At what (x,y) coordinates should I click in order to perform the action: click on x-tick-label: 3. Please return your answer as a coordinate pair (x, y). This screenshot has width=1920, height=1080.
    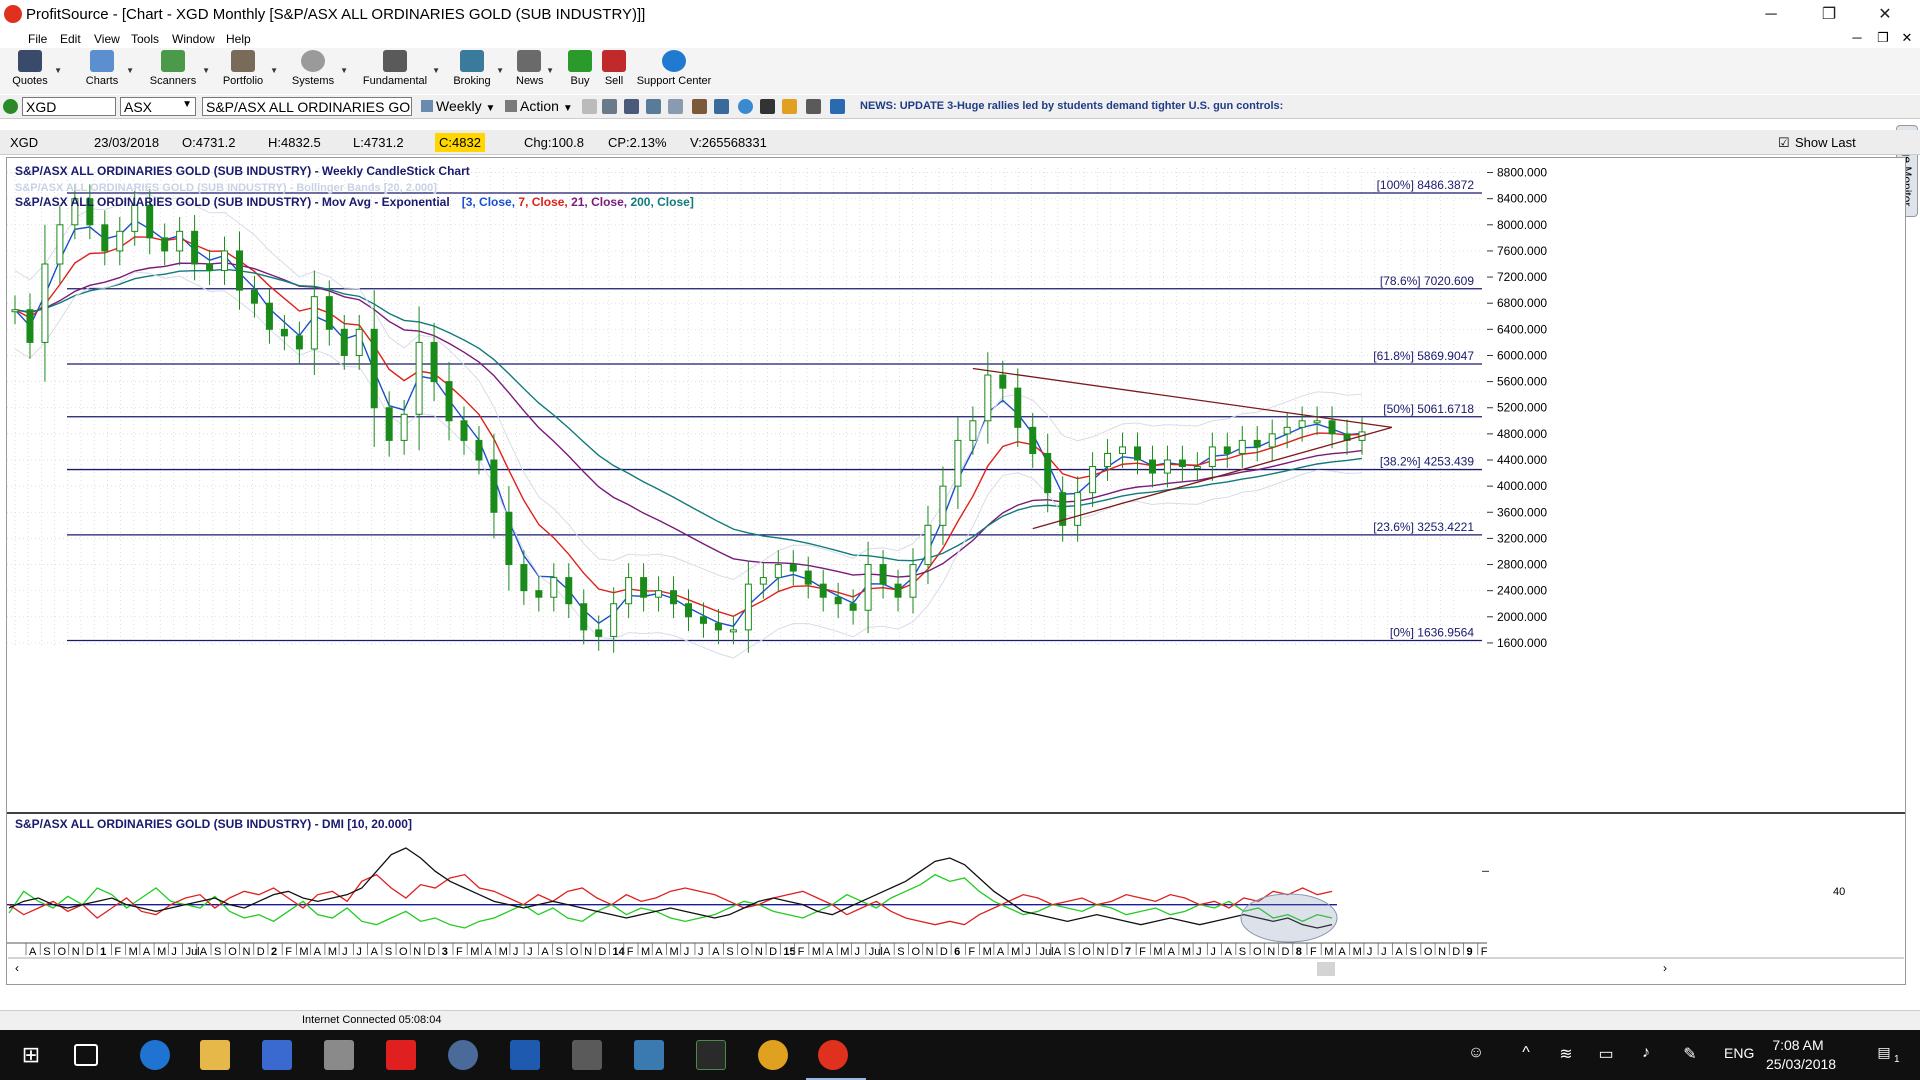
    Looking at the image, I should click on (445, 952).